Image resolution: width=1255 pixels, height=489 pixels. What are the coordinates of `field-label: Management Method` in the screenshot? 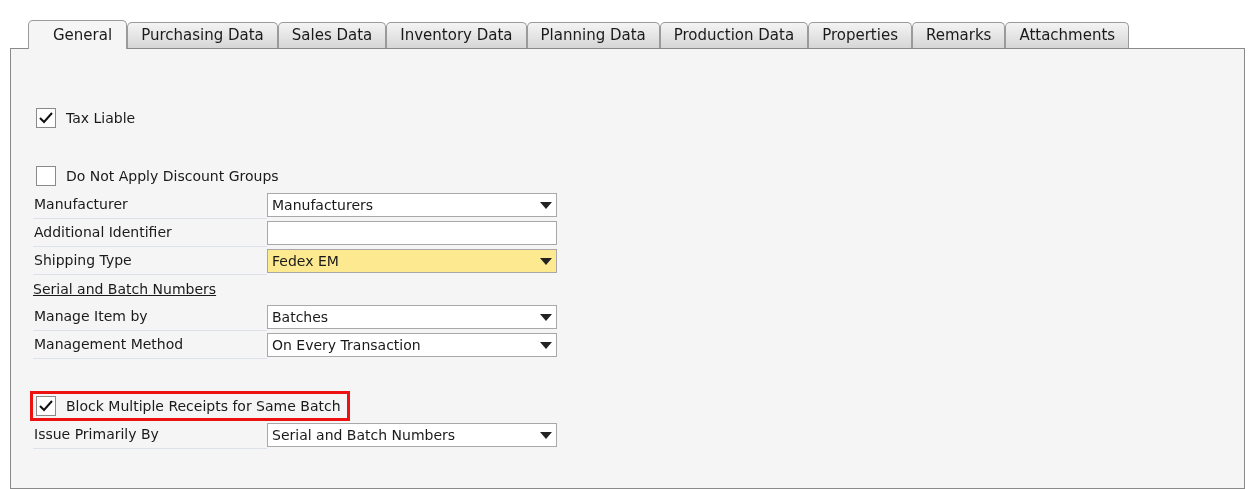 It's located at (150, 345).